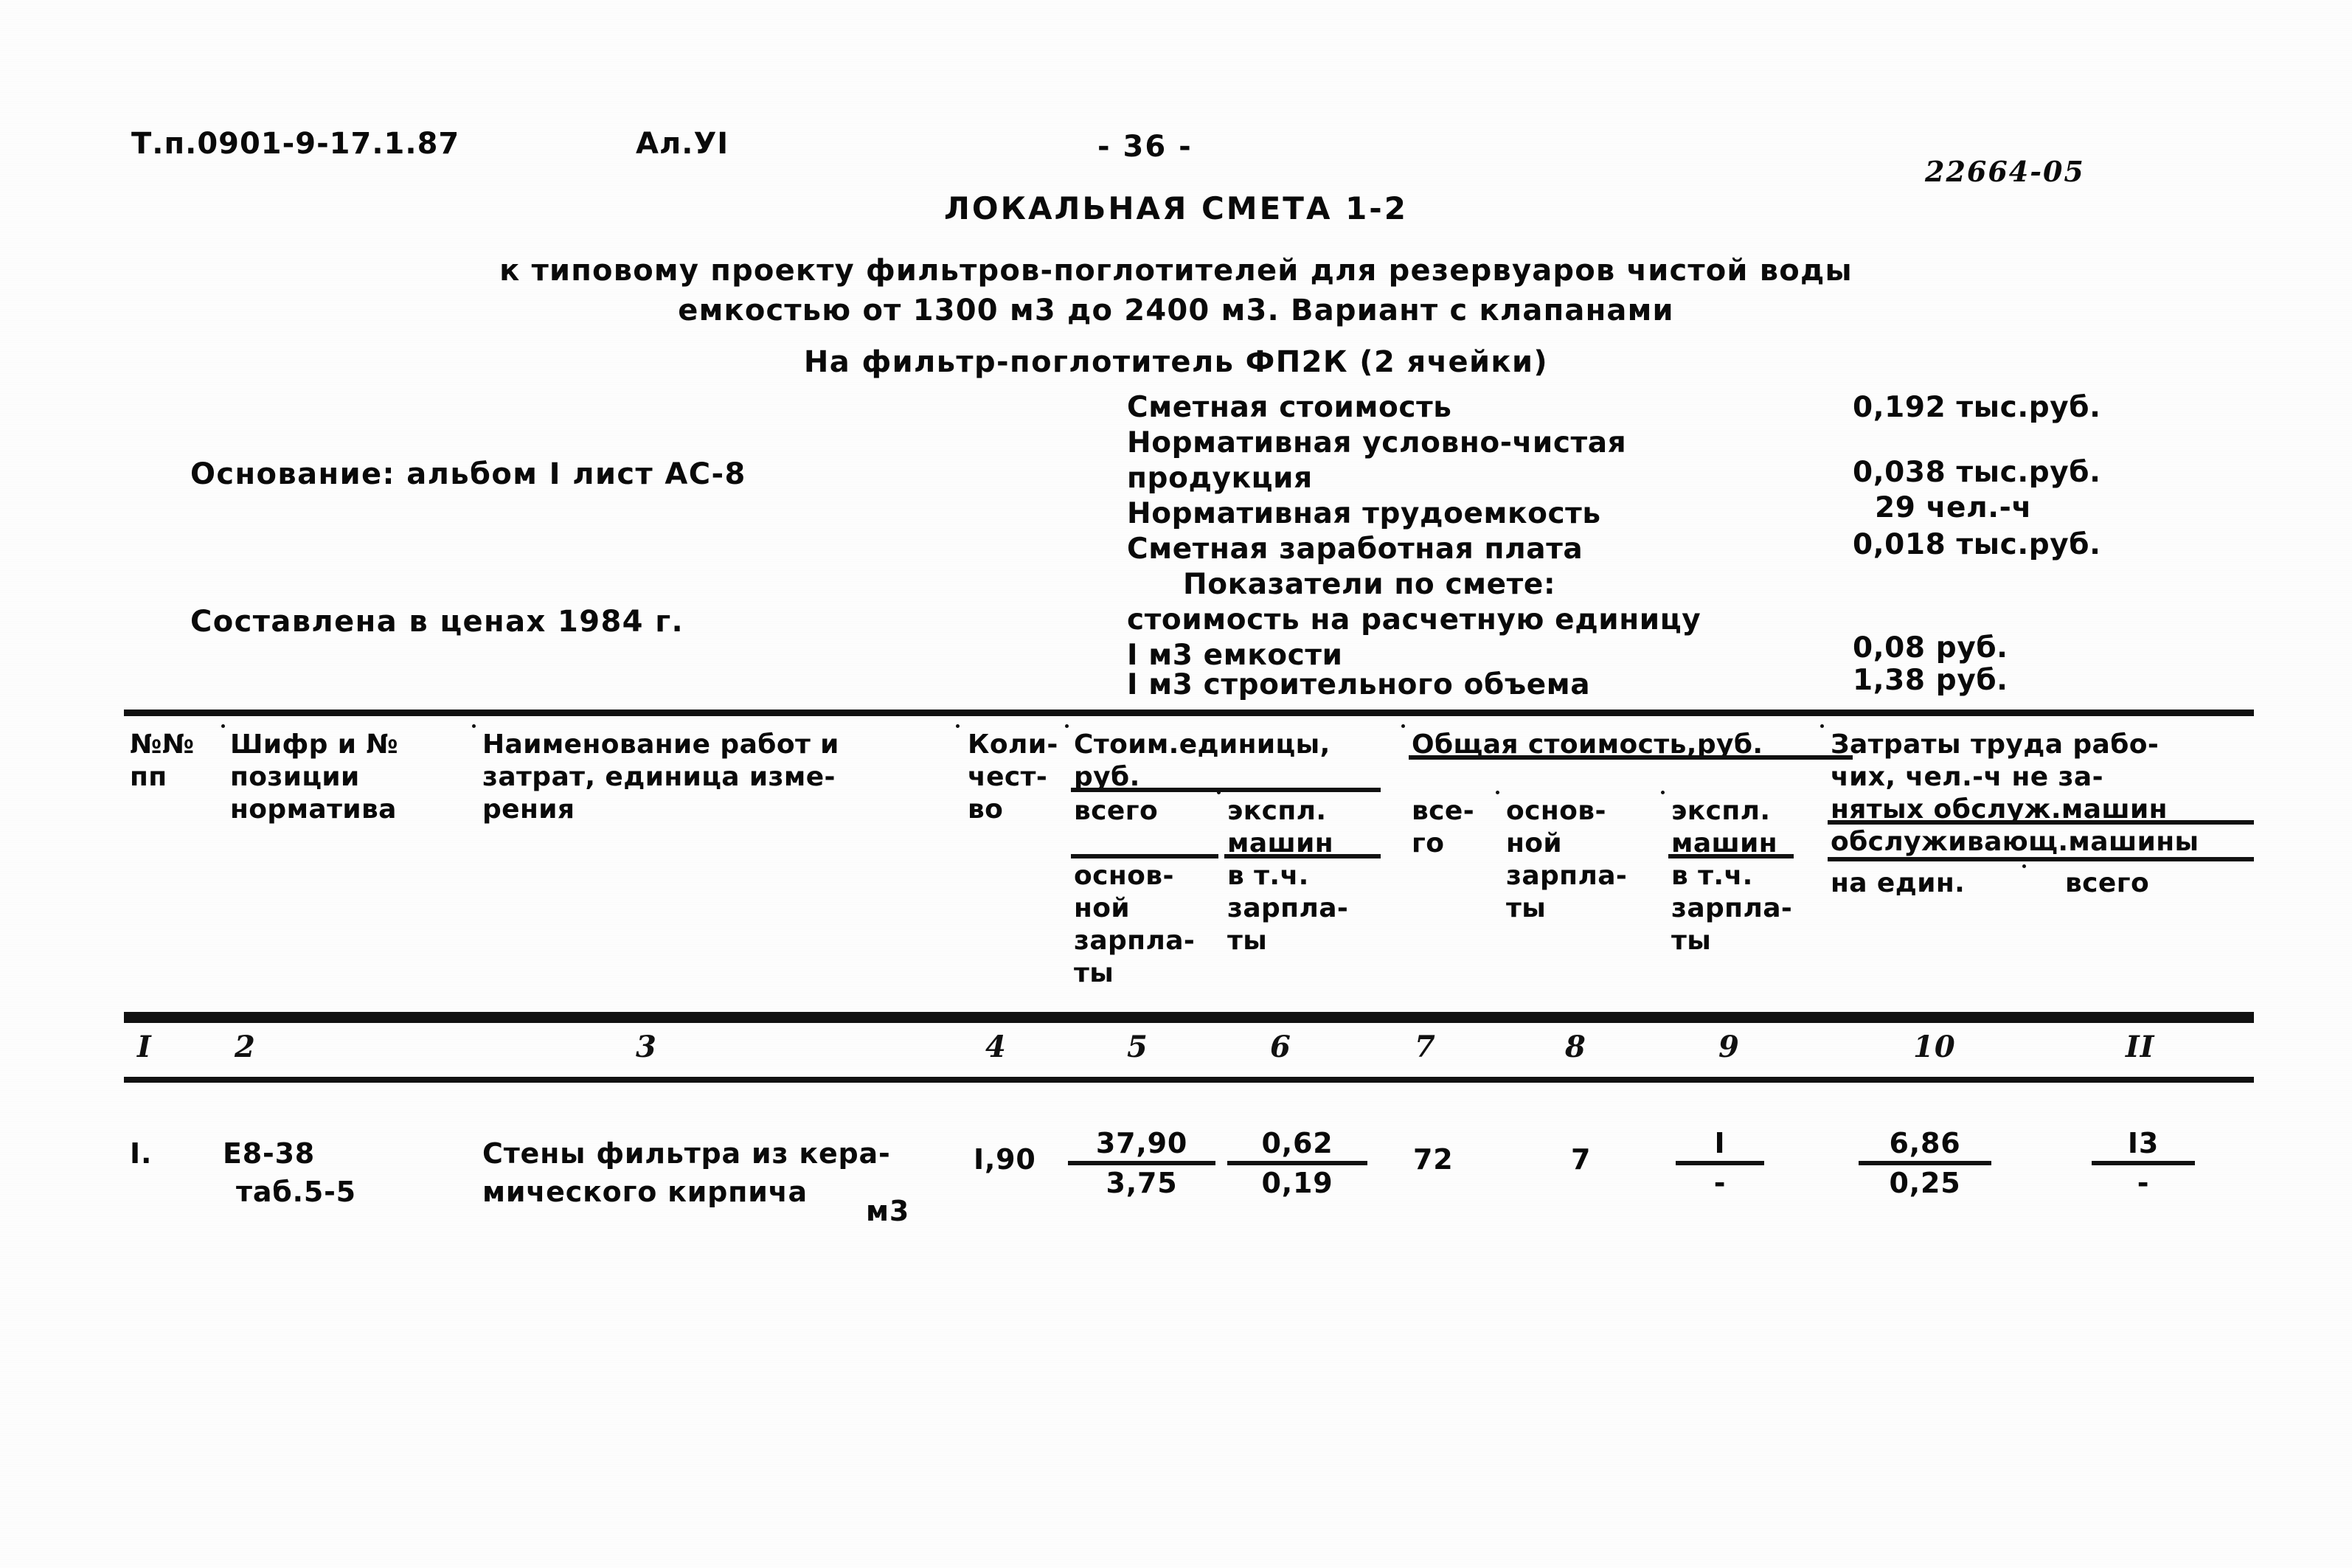 The height and width of the screenshot is (1568, 2352). Describe the element at coordinates (1142, 1183) in the screenshot. I see `unit-cost-wage: 3,75` at that location.